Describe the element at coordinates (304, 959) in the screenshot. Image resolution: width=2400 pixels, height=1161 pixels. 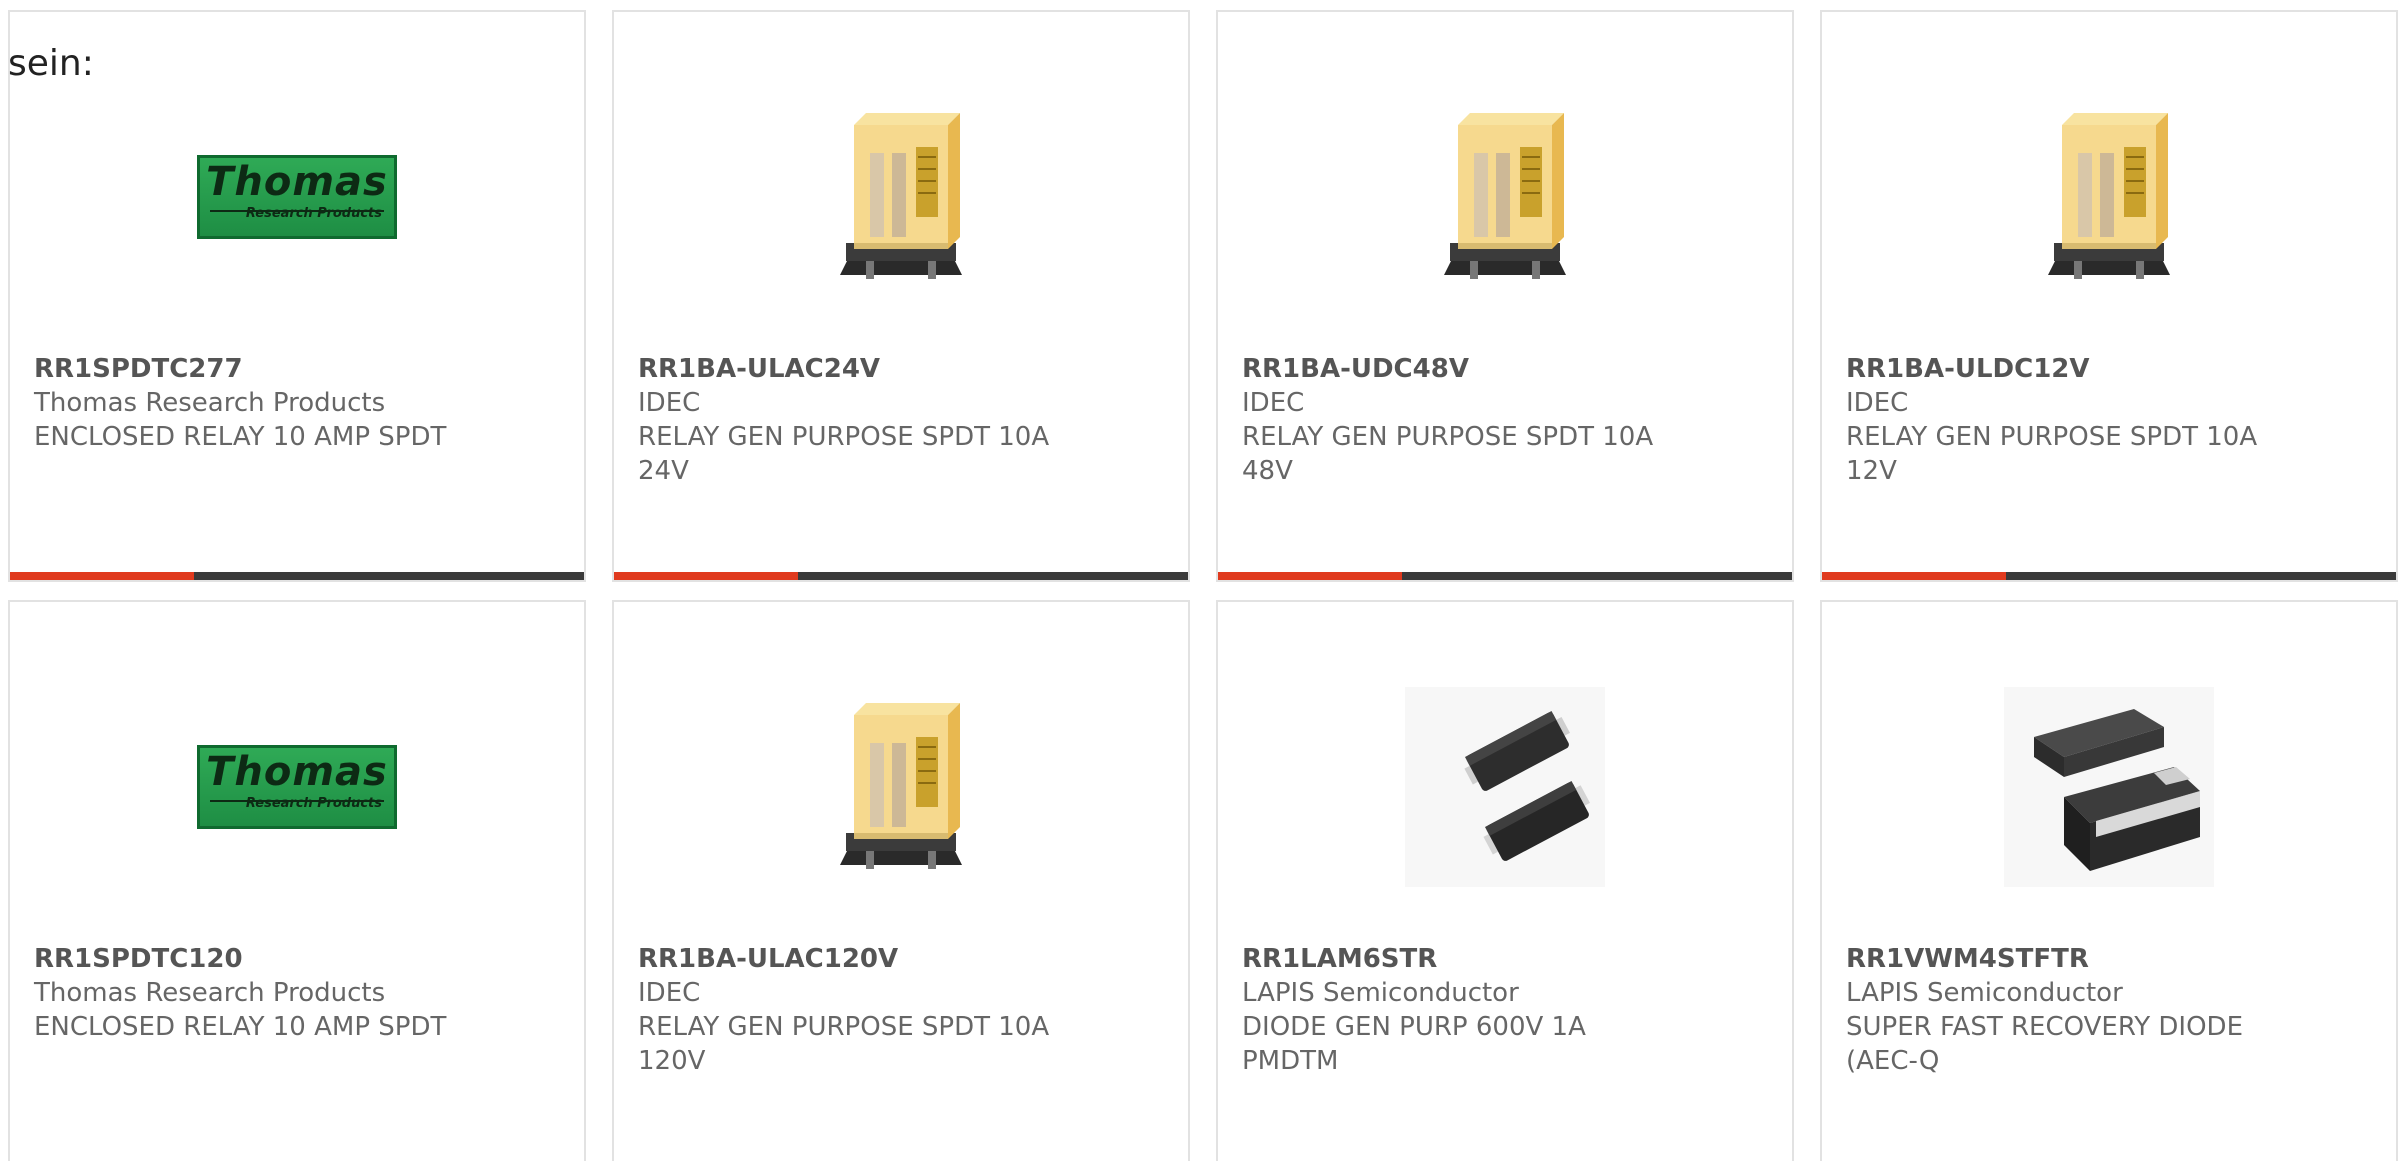
I see `part-number-link: RR1SPDTC120` at that location.